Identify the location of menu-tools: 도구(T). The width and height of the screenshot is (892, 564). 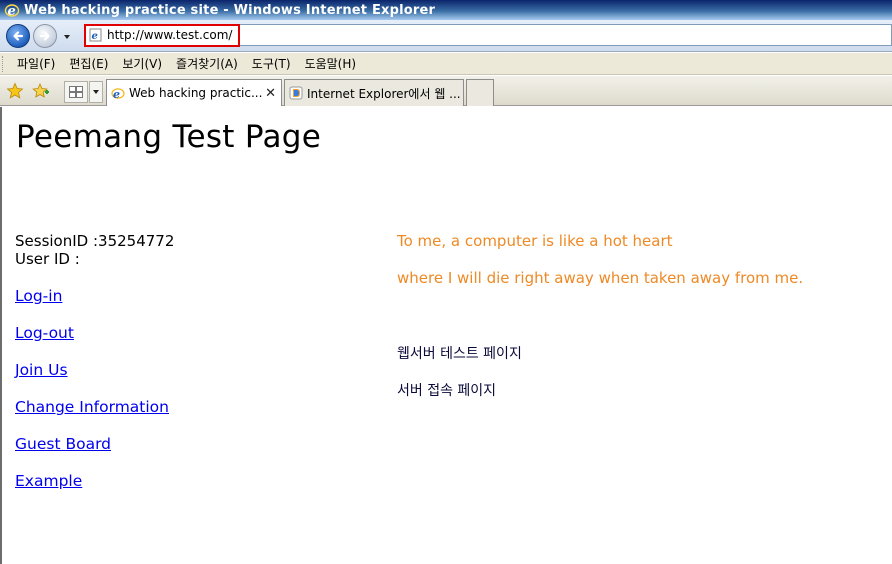
(271, 63).